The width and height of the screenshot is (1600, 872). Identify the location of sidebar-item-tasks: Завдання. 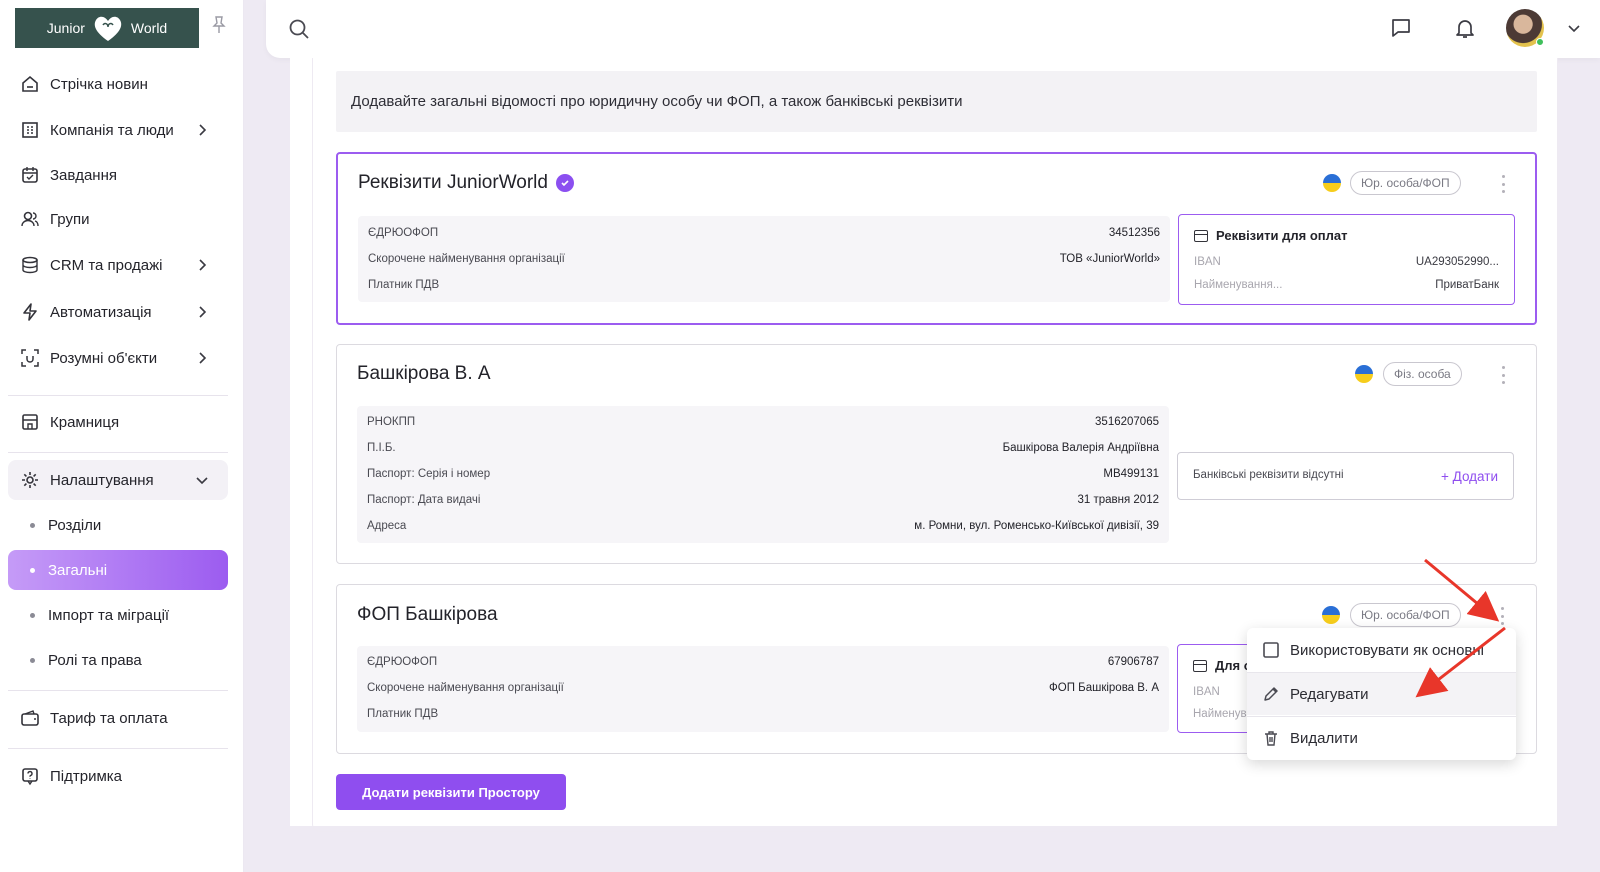
(118, 175).